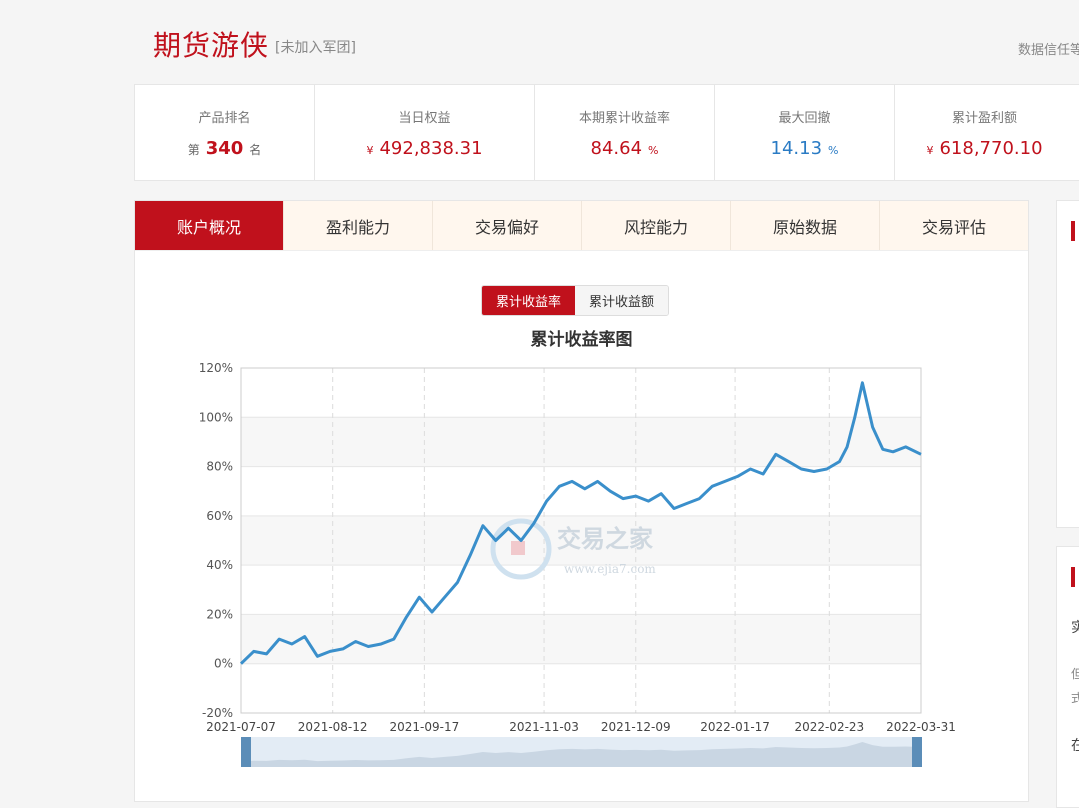 The width and height of the screenshot is (1079, 808). What do you see at coordinates (544, 727) in the screenshot?
I see `x-tick-label: 2021-11-03` at bounding box center [544, 727].